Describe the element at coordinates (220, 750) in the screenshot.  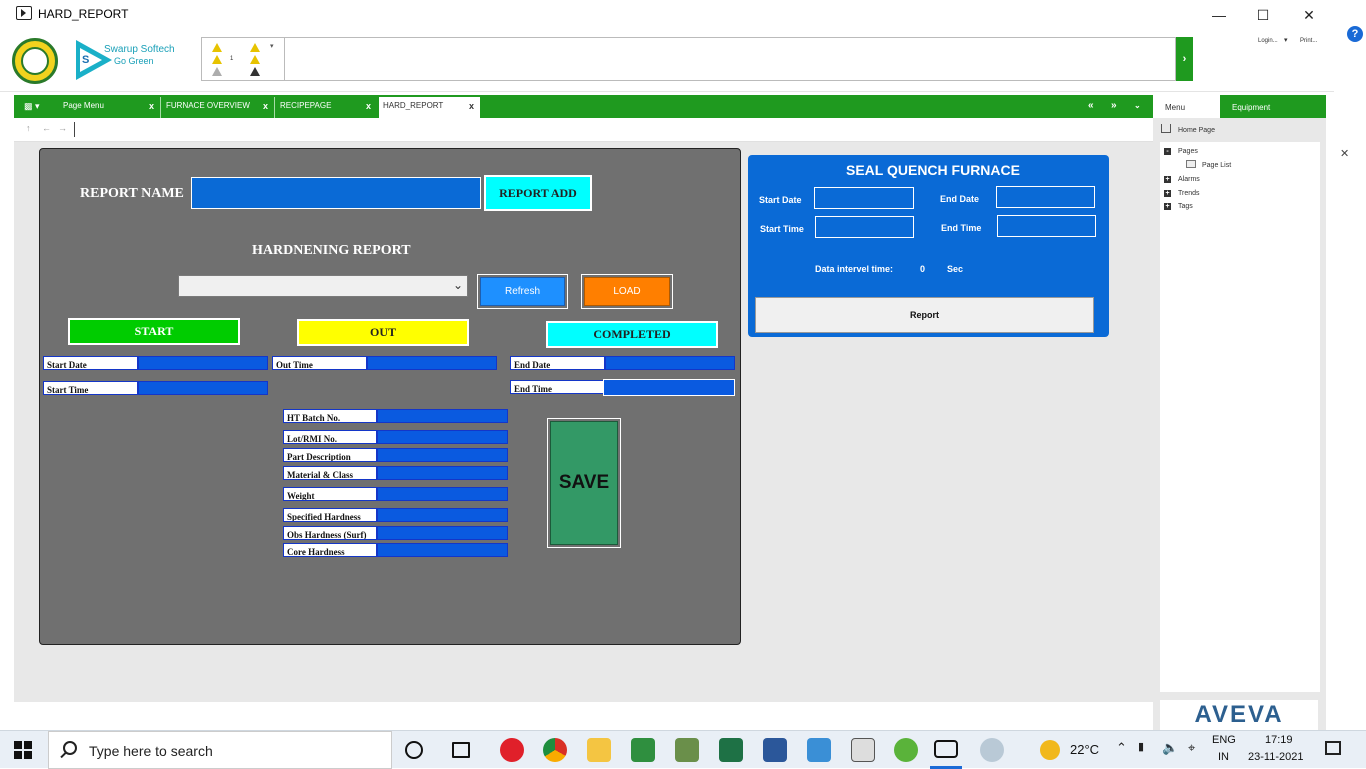
I see `taskbar-search: Type here to search` at that location.